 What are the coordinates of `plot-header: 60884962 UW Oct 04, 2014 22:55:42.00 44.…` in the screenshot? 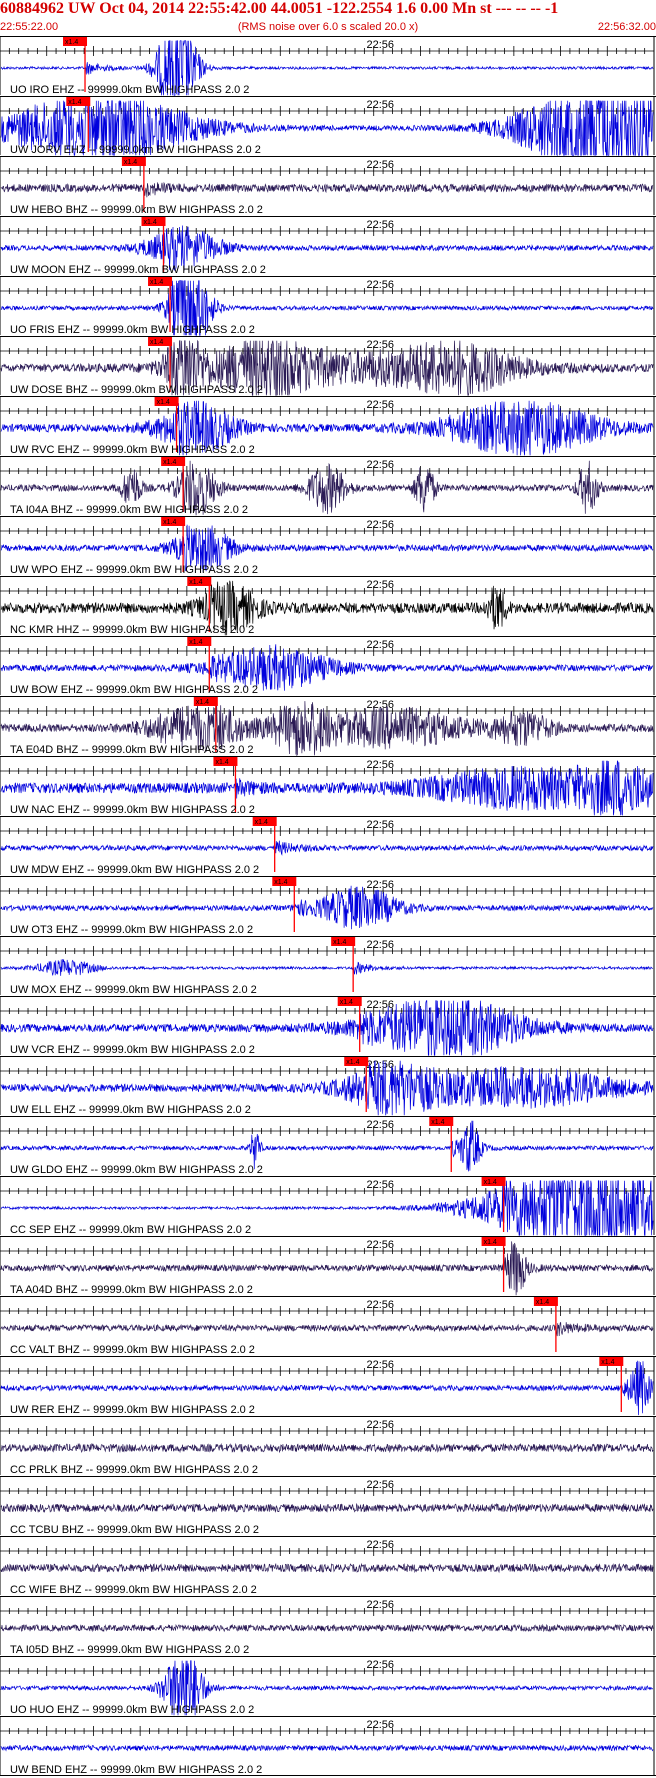 It's located at (328, 18).